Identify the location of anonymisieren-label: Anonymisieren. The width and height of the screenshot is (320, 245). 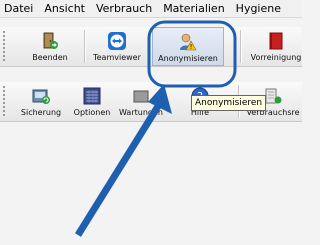
(188, 58).